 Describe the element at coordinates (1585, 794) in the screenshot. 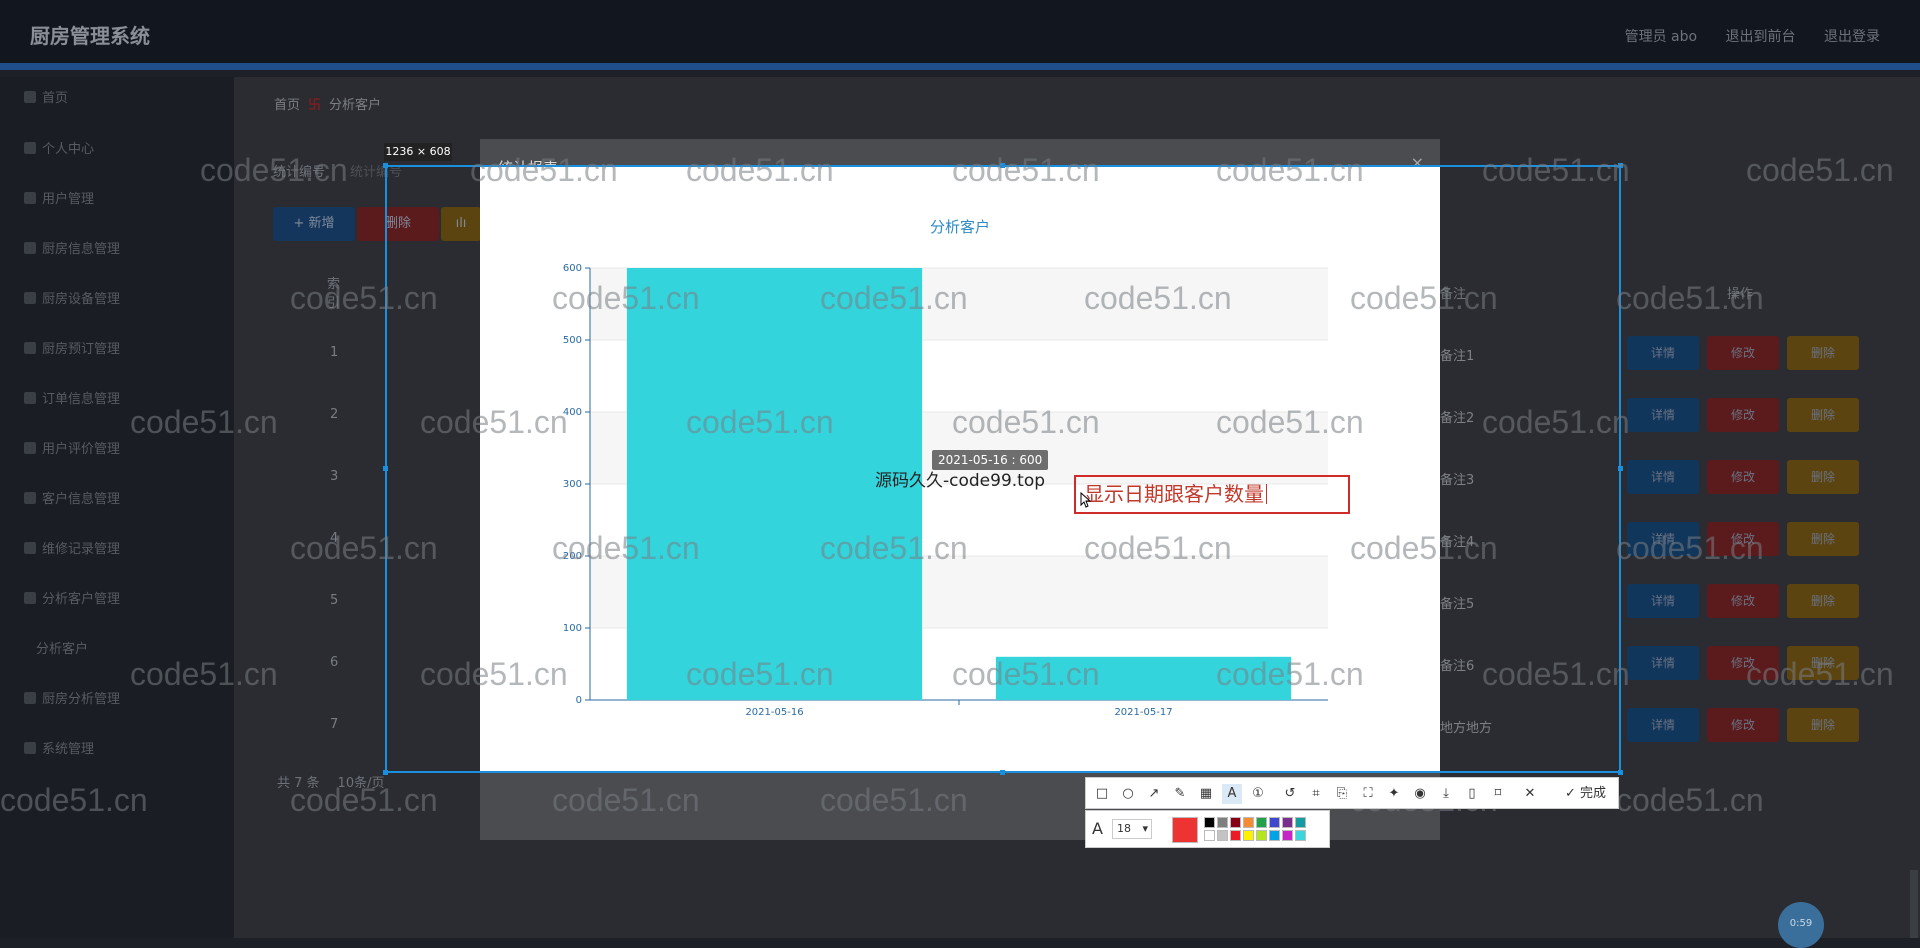

I see `done-button: ✓ 完成` at that location.